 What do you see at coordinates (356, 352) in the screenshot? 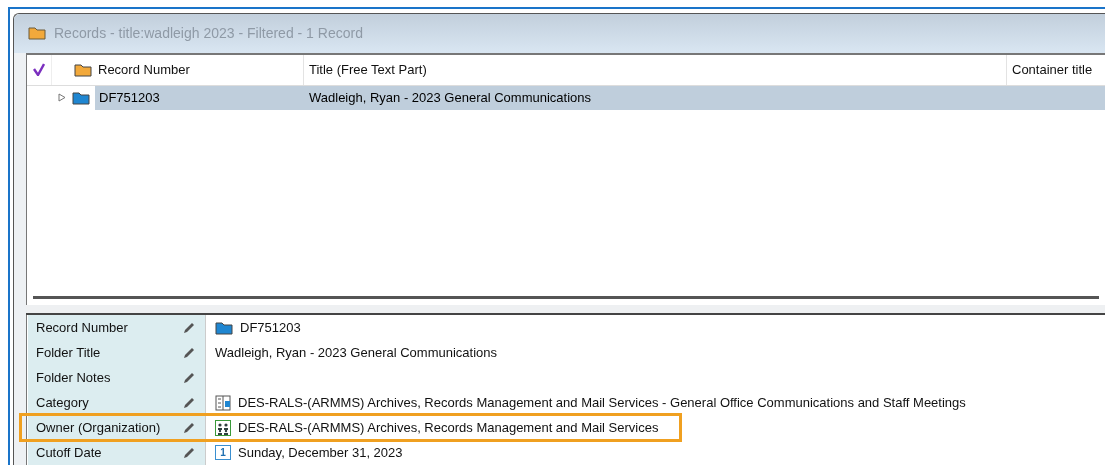
I see `field-value: Wadleigh, Ryan - 2023 General Communications` at bounding box center [356, 352].